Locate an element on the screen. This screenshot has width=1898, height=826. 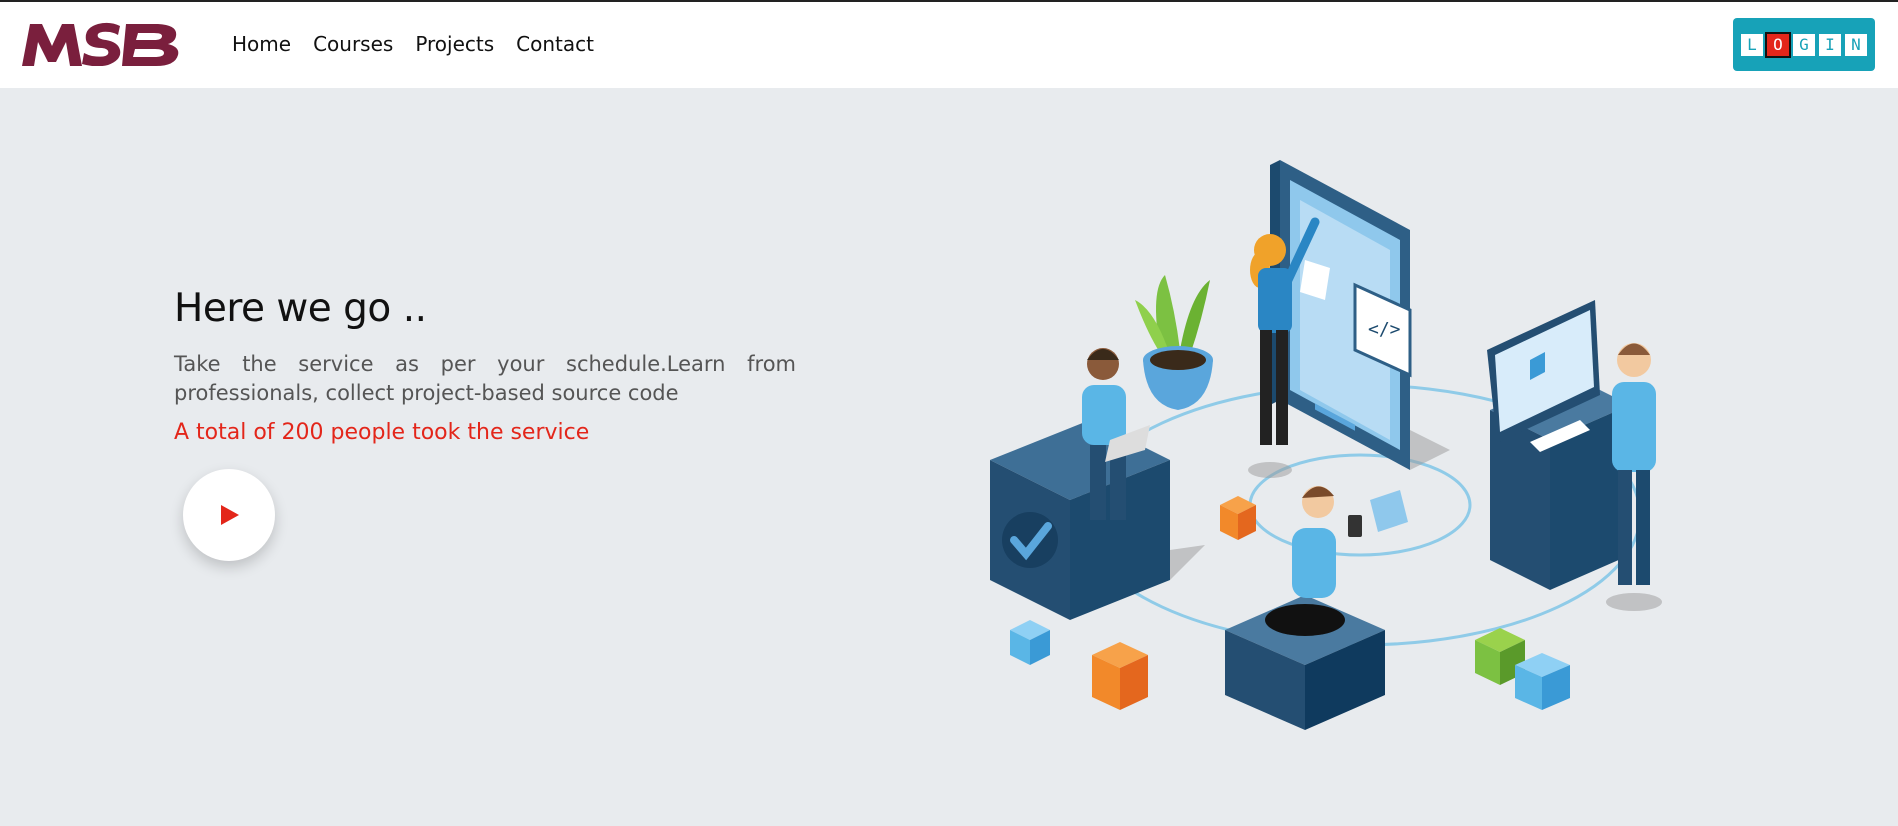
play-icon is located at coordinates (230, 515).